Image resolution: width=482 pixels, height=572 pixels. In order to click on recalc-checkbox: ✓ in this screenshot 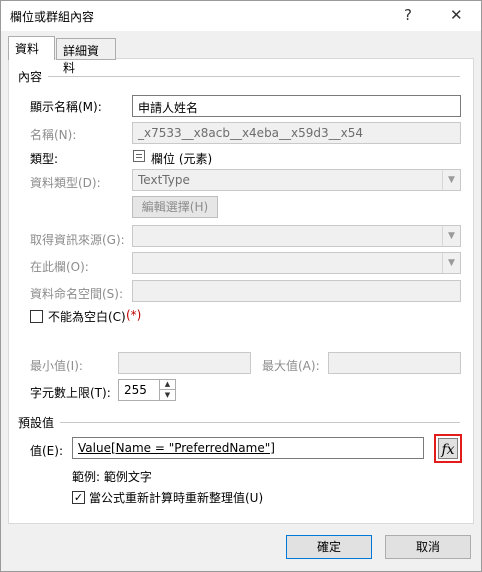, I will do `click(78, 497)`.